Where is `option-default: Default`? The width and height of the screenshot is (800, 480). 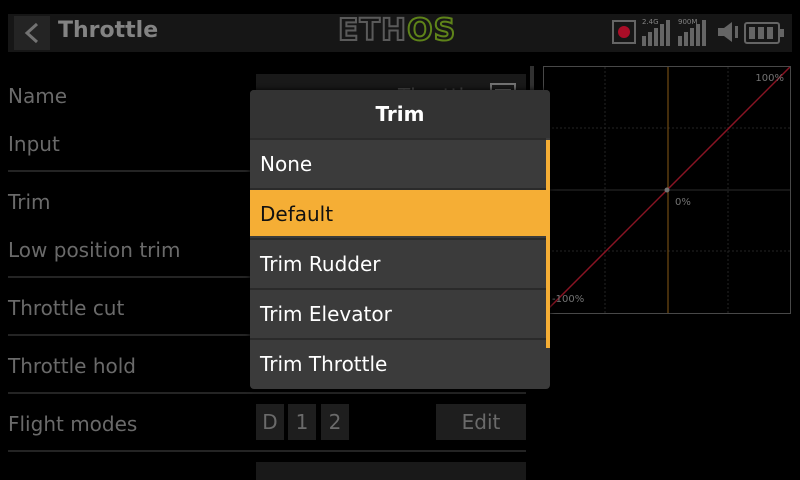
option-default: Default is located at coordinates (398, 212).